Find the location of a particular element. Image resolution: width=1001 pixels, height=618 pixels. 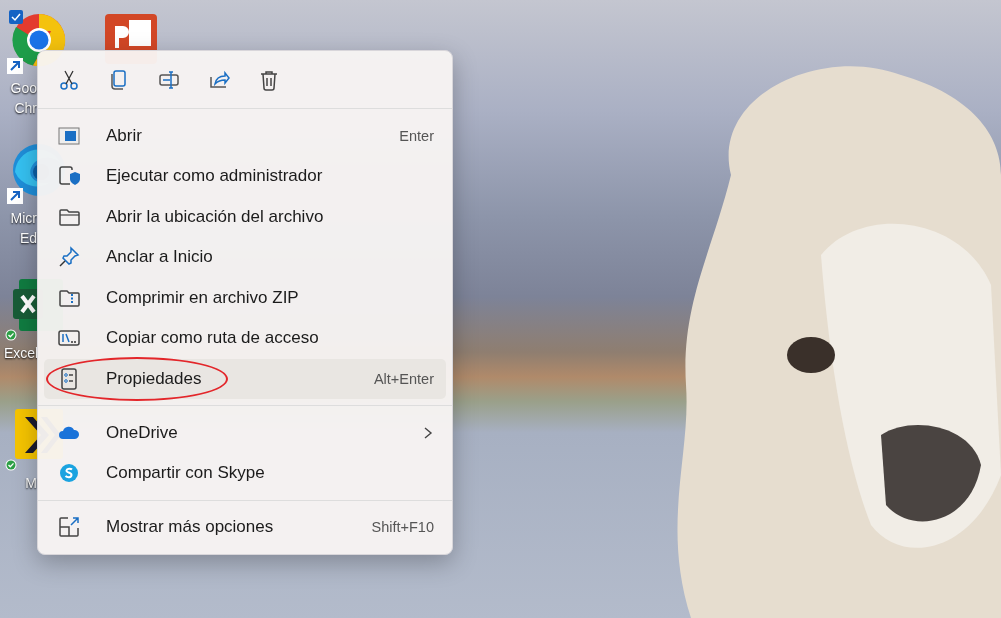

chat-app-icon is located at coordinates (69, 473).